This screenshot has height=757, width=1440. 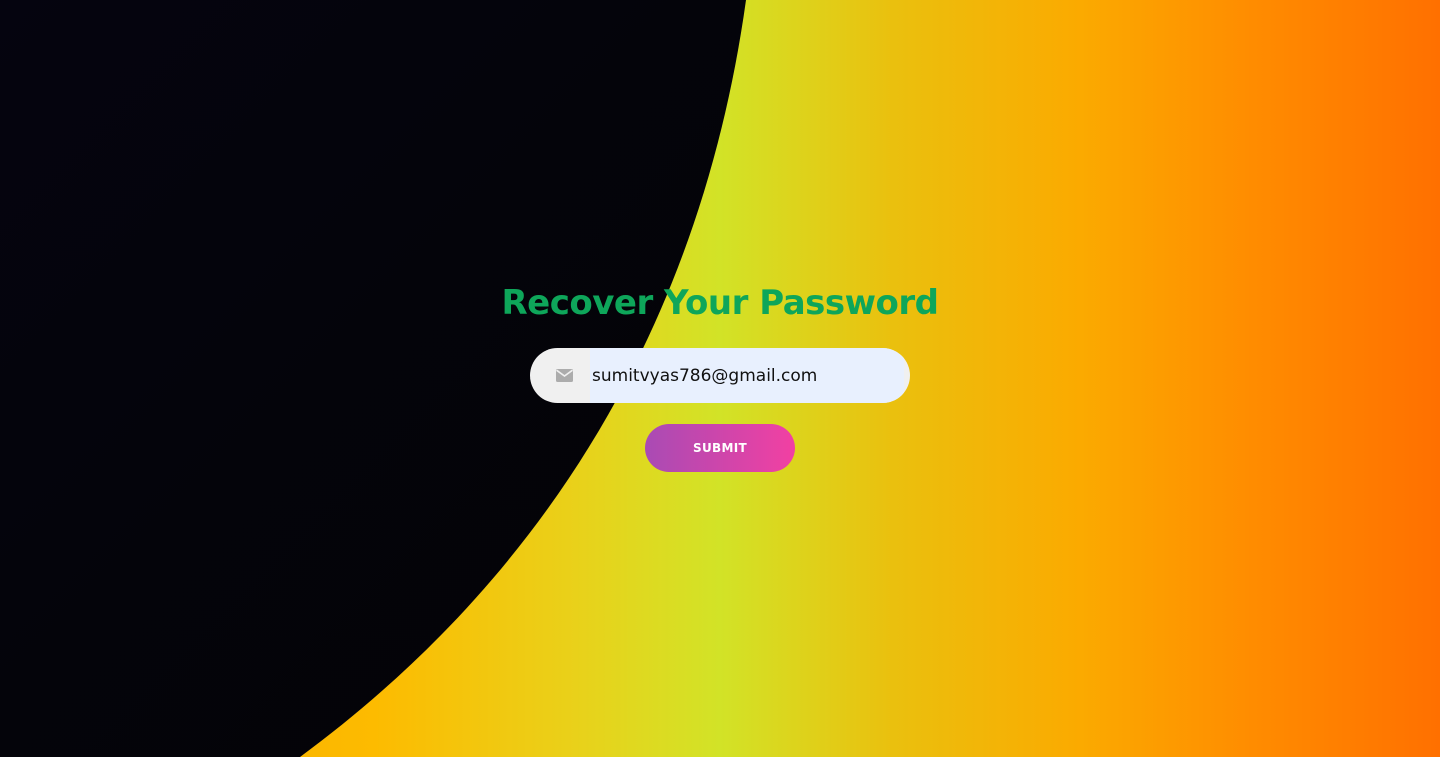 I want to click on page-title: Recover Your Password, so click(x=720, y=303).